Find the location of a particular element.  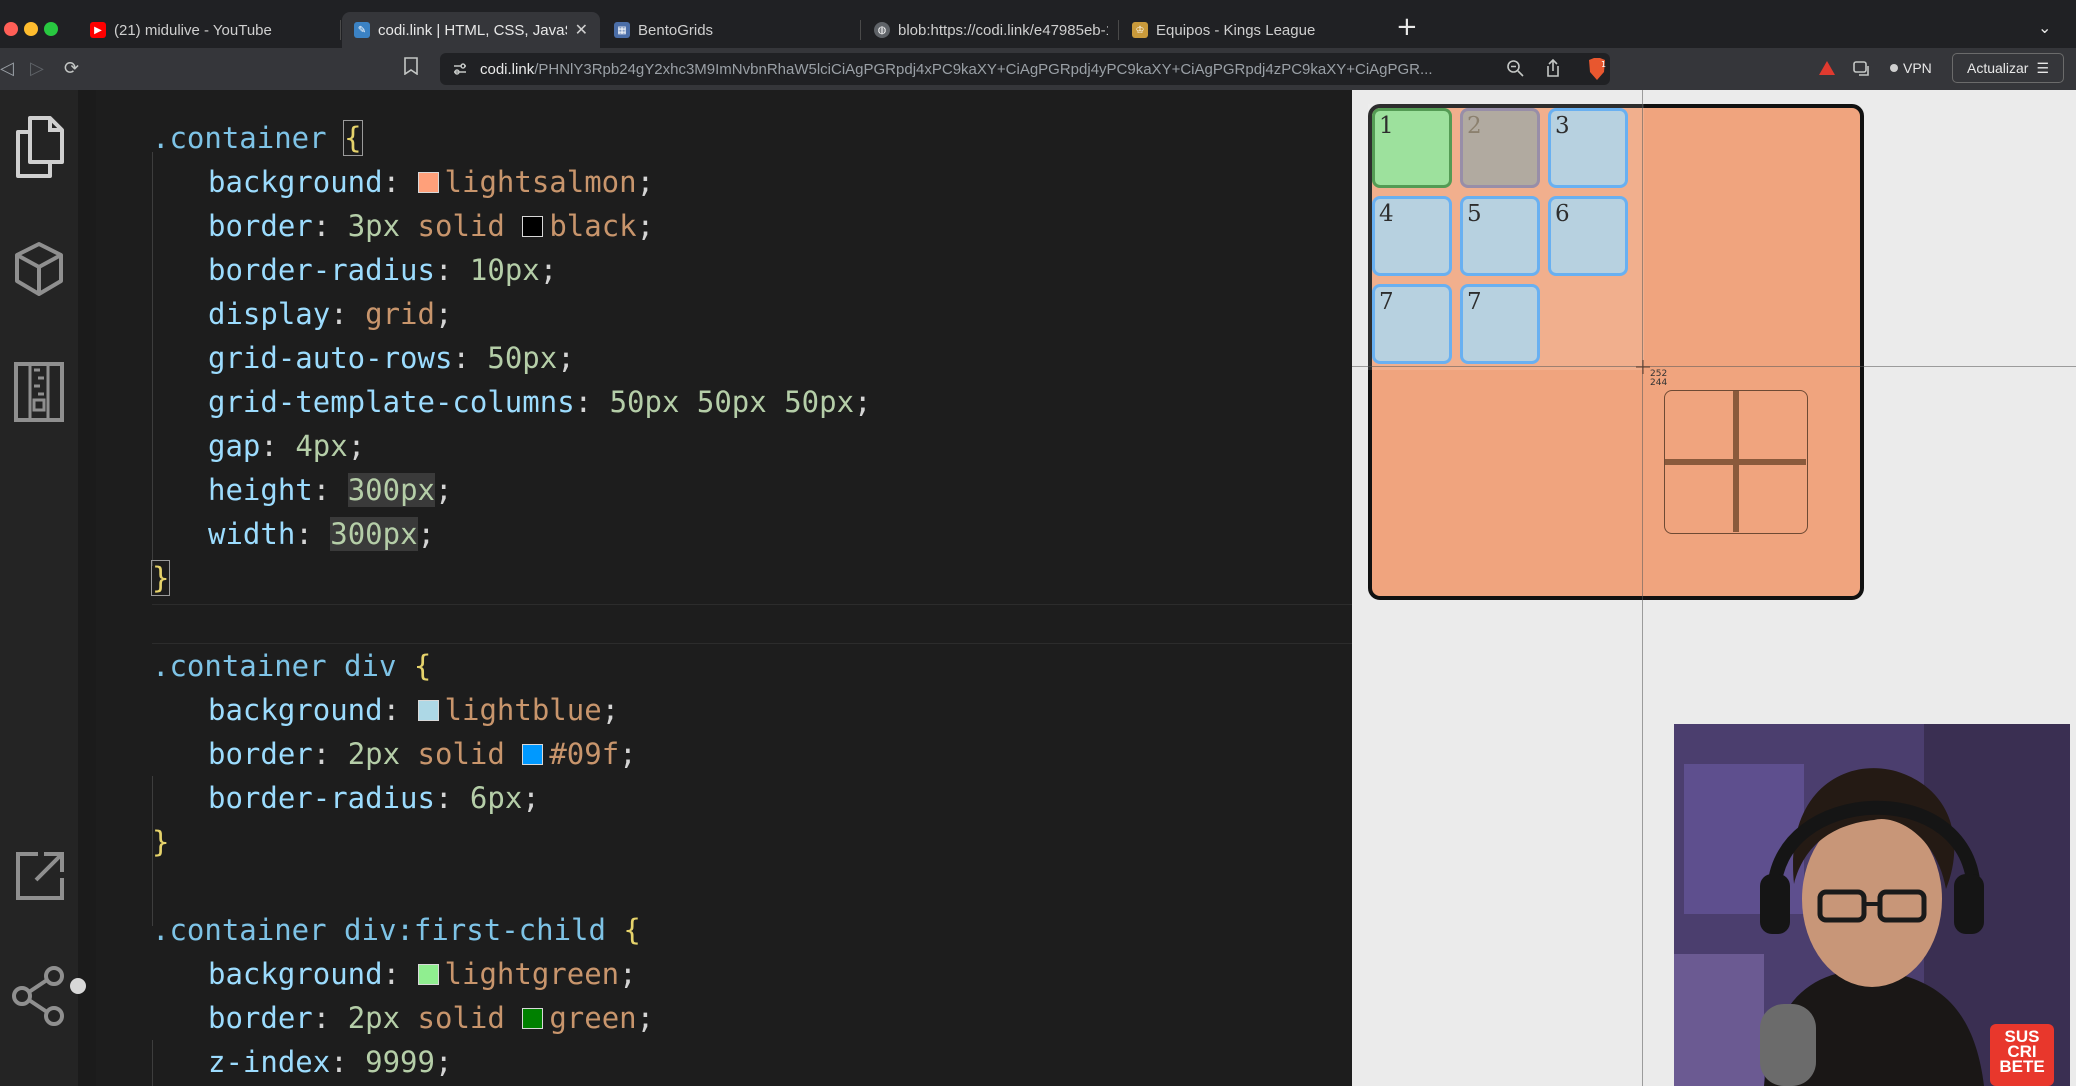

measure-selection is located at coordinates (1506, 237).